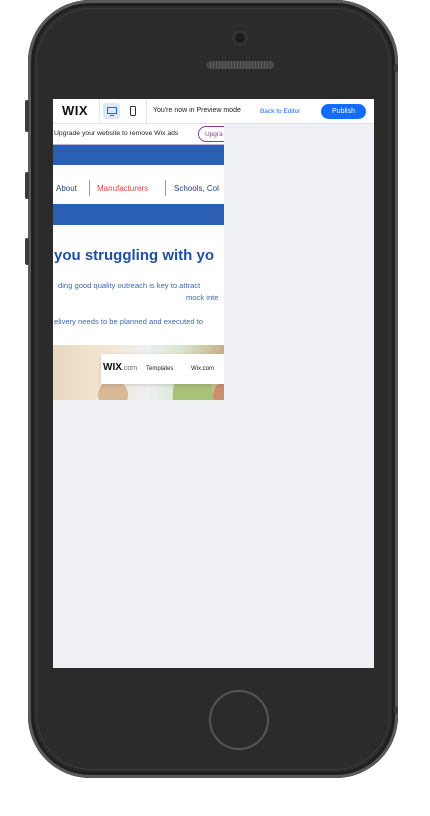 The image size is (430, 816). What do you see at coordinates (240, 38) in the screenshot?
I see `camera-icon` at bounding box center [240, 38].